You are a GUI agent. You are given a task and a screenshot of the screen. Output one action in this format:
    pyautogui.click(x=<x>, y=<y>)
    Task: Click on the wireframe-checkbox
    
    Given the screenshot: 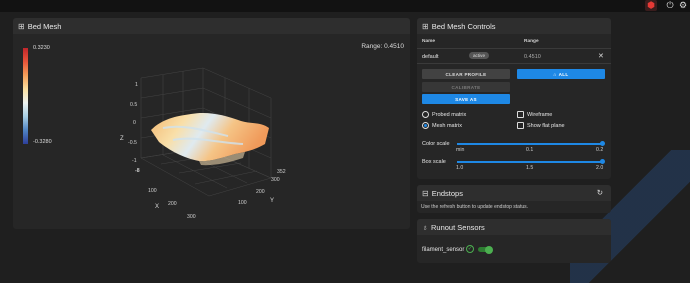 What is the action you would take?
    pyautogui.click(x=520, y=114)
    